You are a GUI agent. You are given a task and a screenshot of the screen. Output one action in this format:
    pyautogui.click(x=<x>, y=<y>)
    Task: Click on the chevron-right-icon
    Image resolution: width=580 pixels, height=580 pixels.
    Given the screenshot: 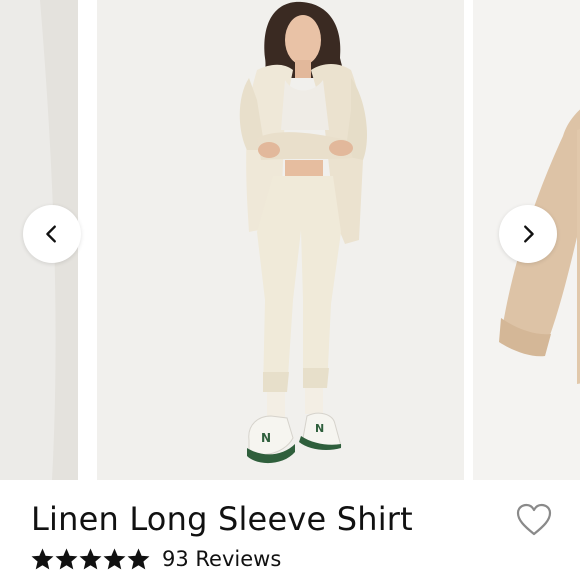 What is the action you would take?
    pyautogui.click(x=529, y=234)
    